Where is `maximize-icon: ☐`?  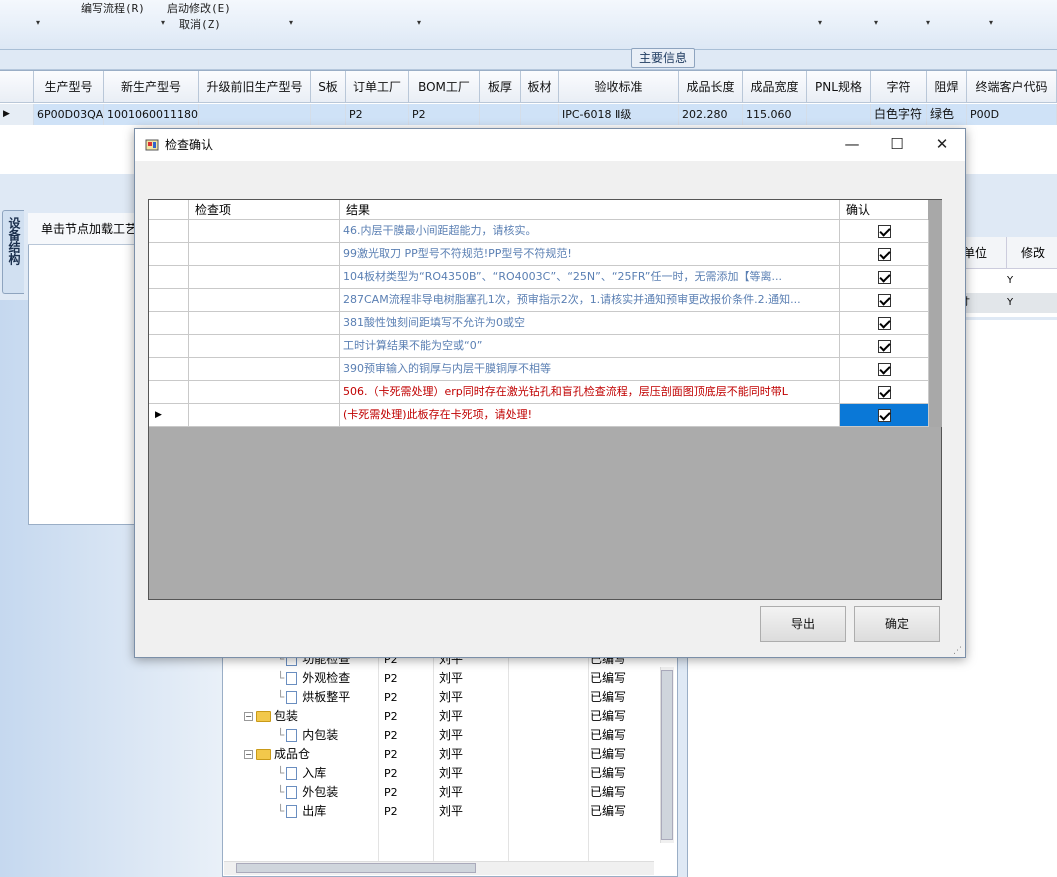 maximize-icon: ☐ is located at coordinates (897, 145).